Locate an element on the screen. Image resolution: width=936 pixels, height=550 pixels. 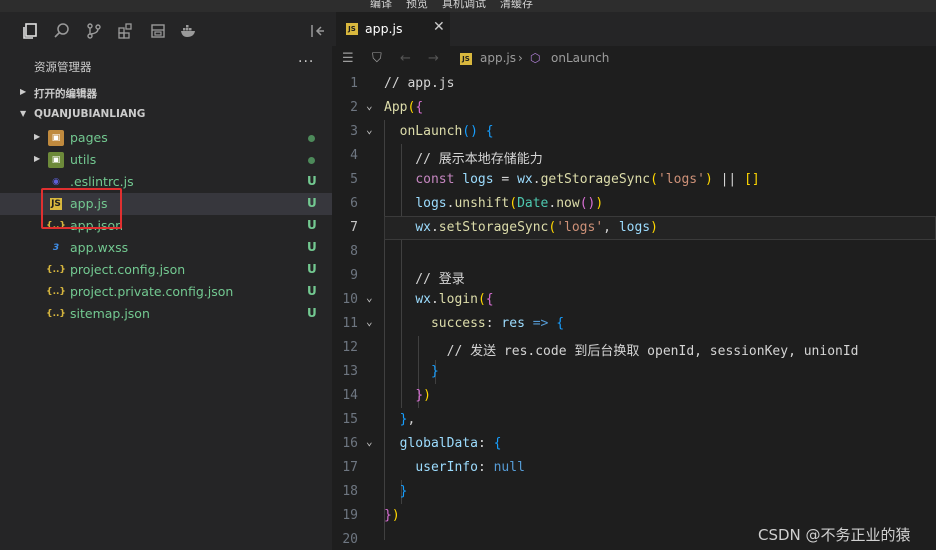
code-line: 3 ⌄ onLaunch() { is located at coordinates (422, 131).